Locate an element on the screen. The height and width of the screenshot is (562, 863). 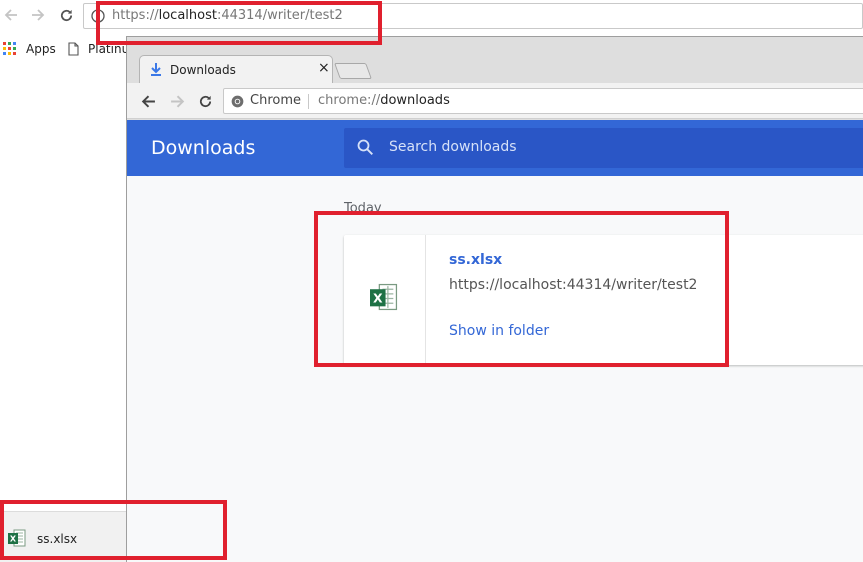
new-tab-button is located at coordinates (353, 71).